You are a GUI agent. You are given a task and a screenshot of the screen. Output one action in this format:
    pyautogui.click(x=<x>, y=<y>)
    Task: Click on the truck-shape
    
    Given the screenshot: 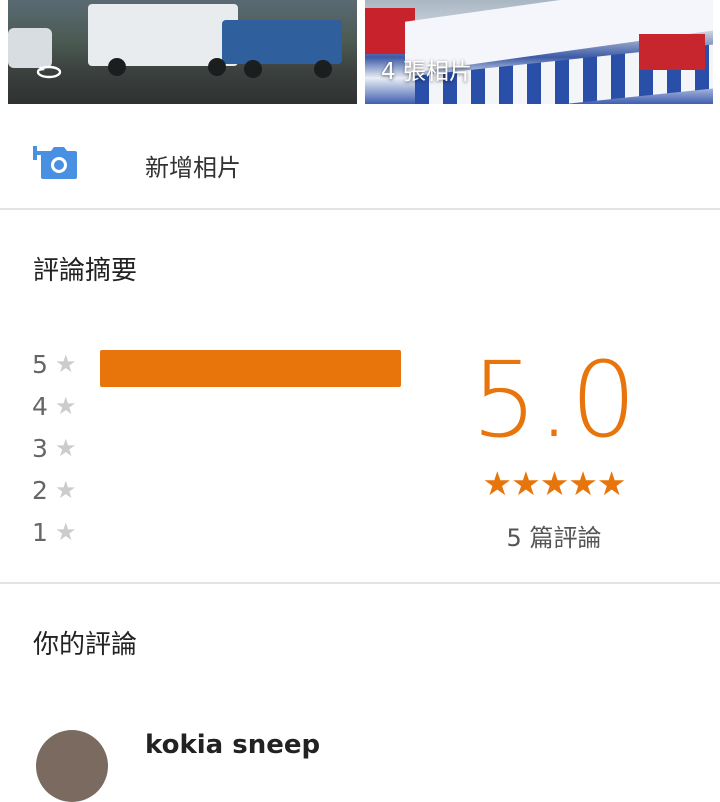 What is the action you would take?
    pyautogui.click(x=163, y=35)
    